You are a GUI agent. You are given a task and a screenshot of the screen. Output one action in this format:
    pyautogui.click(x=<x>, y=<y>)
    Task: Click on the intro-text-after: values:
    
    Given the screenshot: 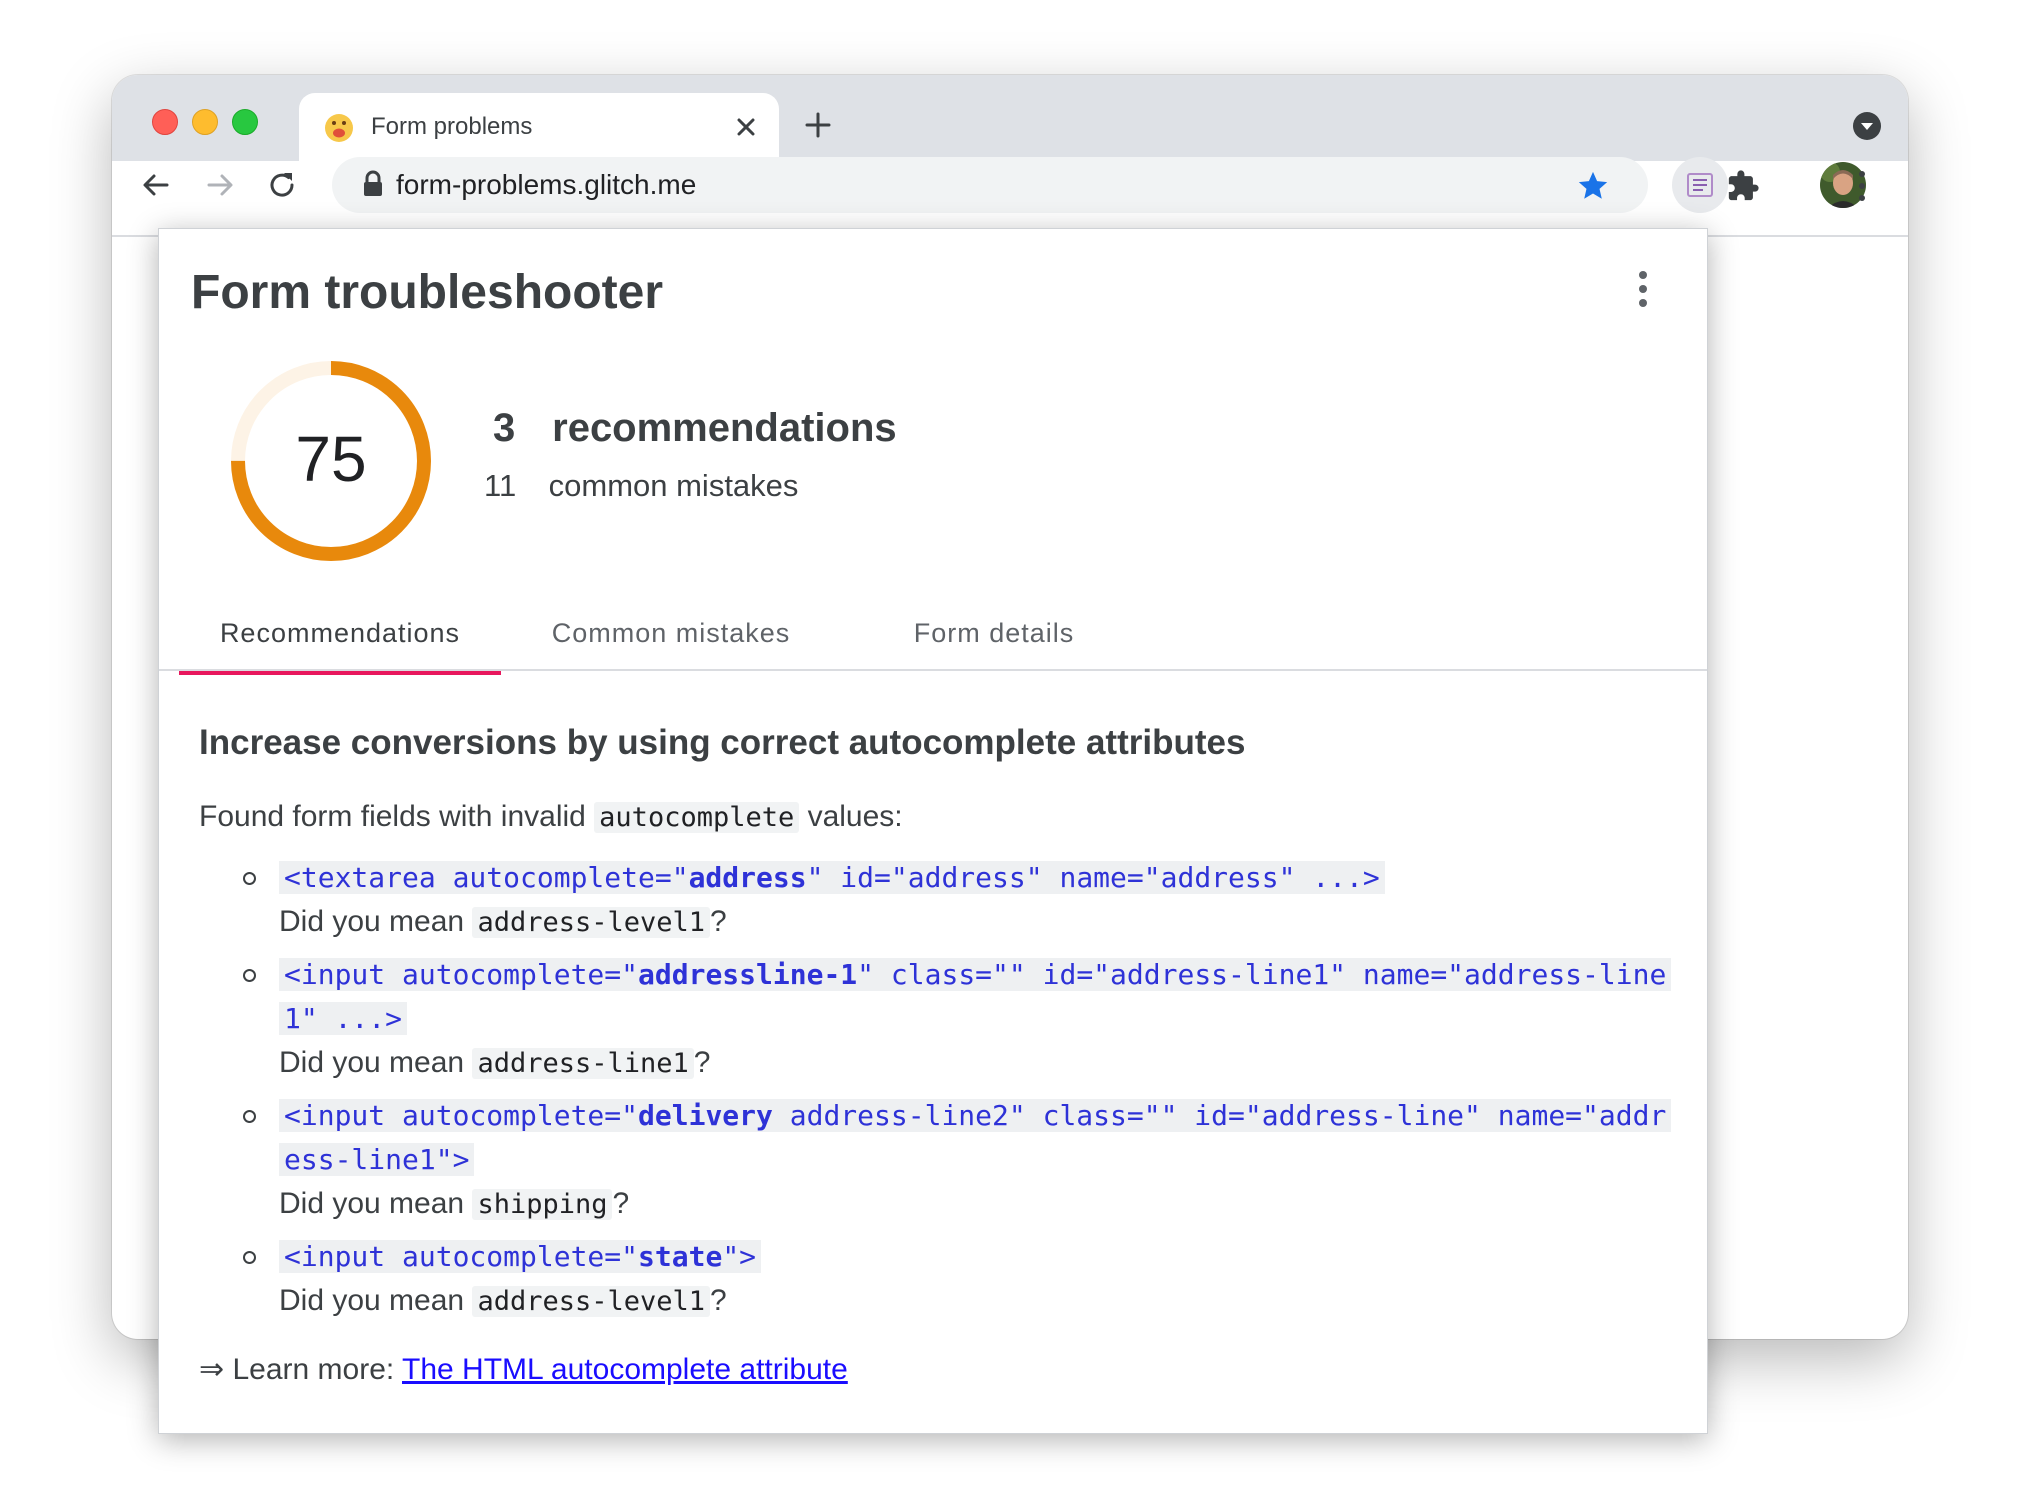 What is the action you would take?
    pyautogui.click(x=851, y=816)
    